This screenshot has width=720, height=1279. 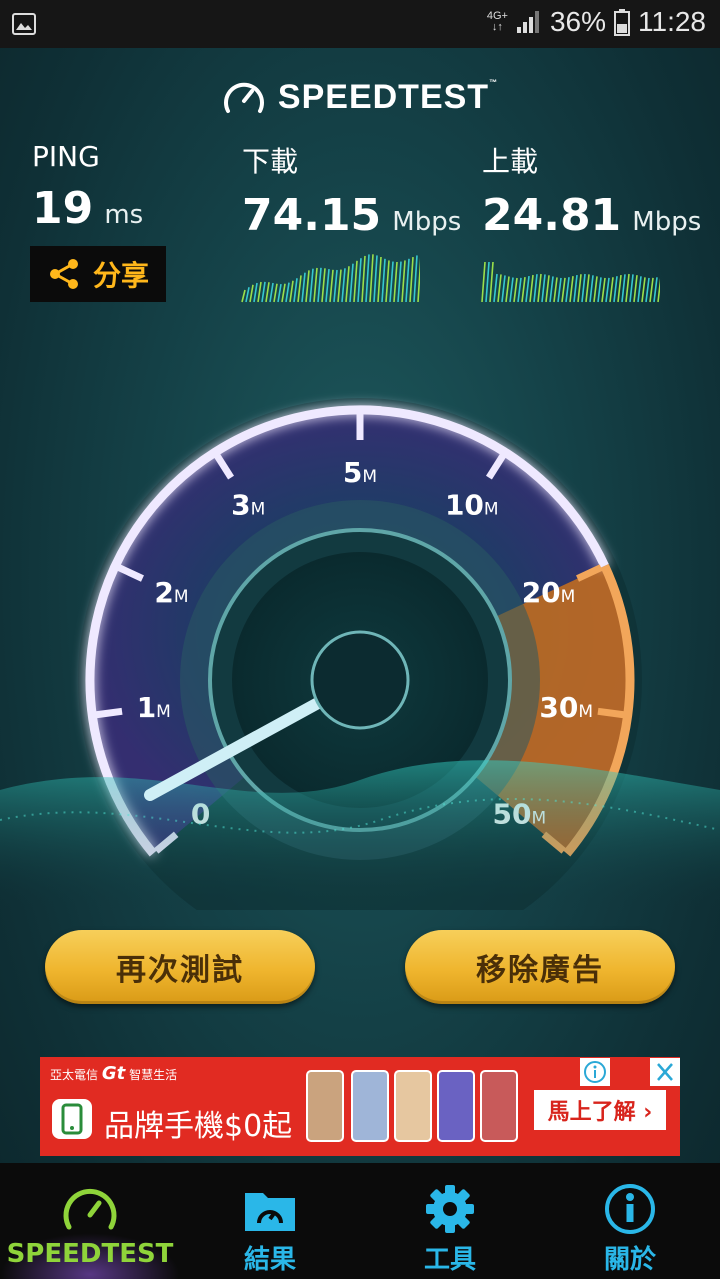 What do you see at coordinates (124, 215) in the screenshot?
I see `ping-unit: ms` at bounding box center [124, 215].